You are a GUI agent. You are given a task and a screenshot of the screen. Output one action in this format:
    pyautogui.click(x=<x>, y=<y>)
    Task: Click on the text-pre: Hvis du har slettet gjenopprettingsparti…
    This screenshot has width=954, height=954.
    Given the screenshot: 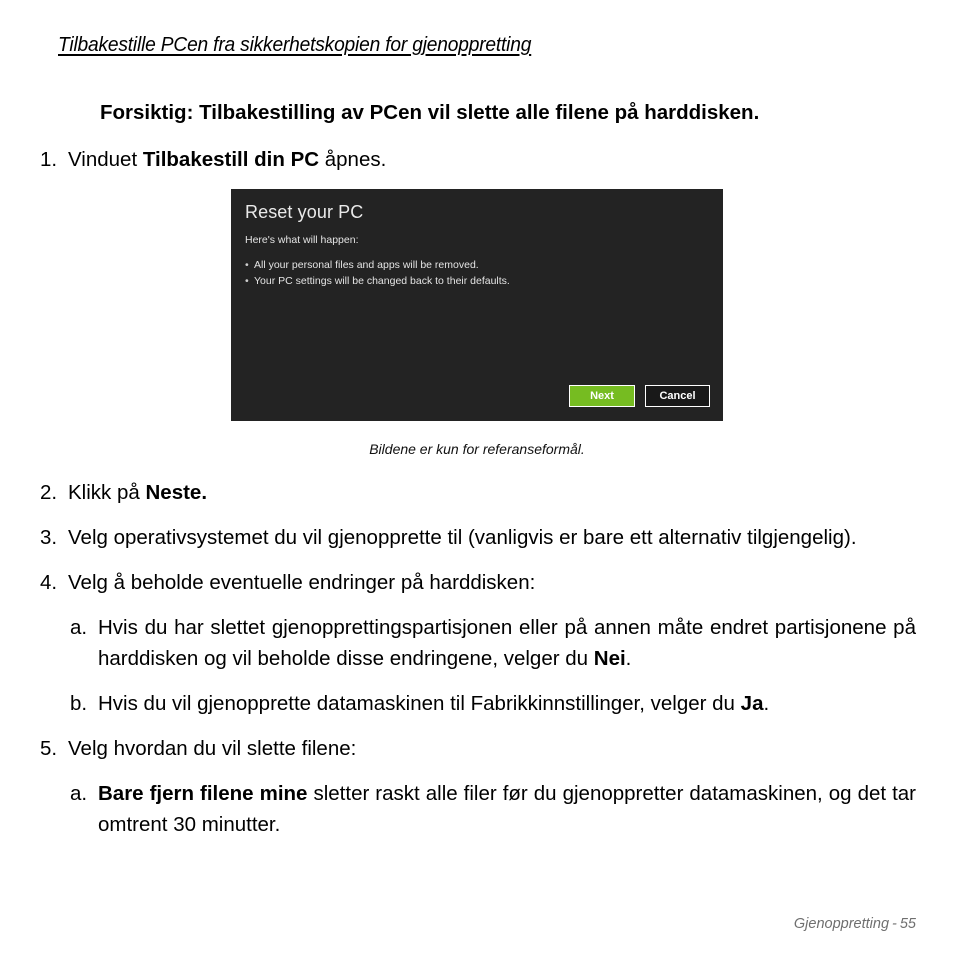 What is the action you would take?
    pyautogui.click(x=507, y=643)
    